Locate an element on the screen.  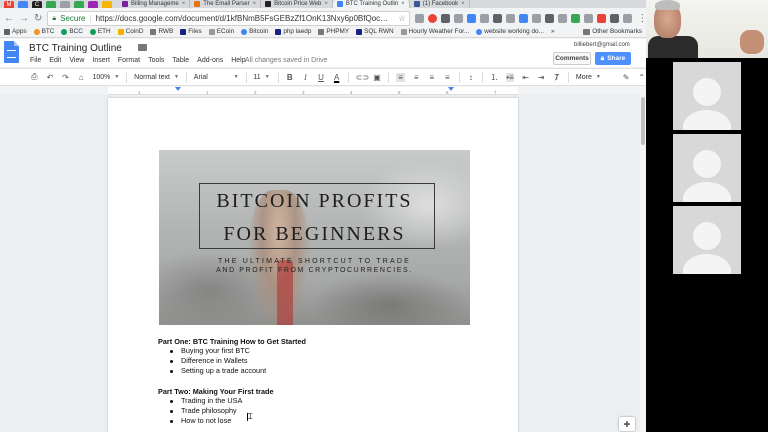
undo-icon: ↶ is located at coordinates (50, 77).